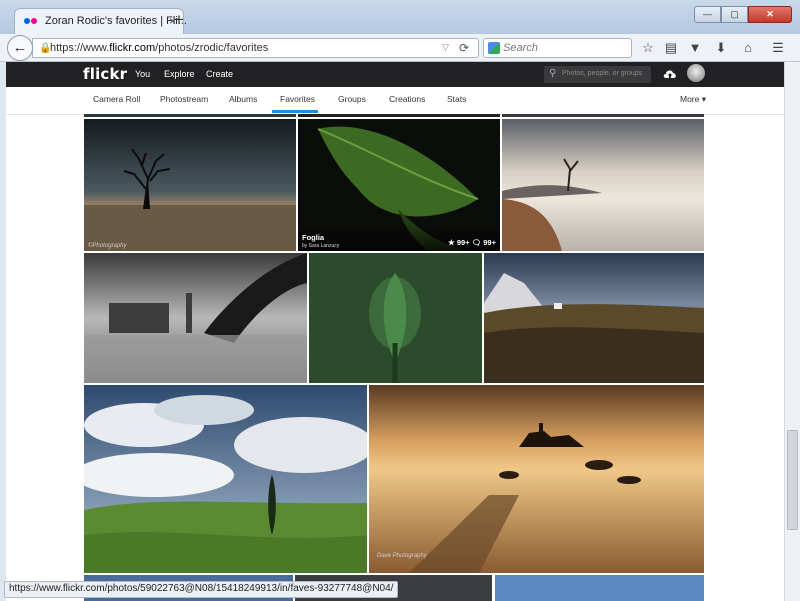 Image resolution: width=800 pixels, height=601 pixels. Describe the element at coordinates (295, 111) in the screenshot. I see `active-tab-indicator` at that location.